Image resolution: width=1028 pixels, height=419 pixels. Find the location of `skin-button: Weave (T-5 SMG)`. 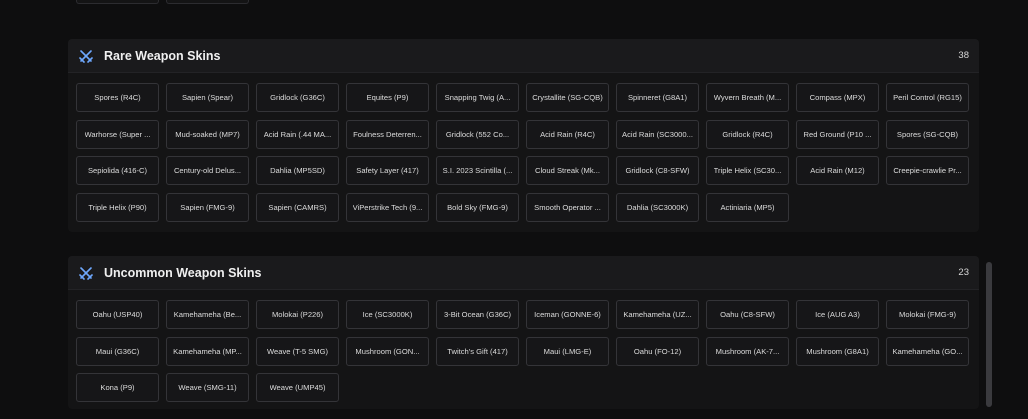

skin-button: Weave (T-5 SMG) is located at coordinates (297, 351).